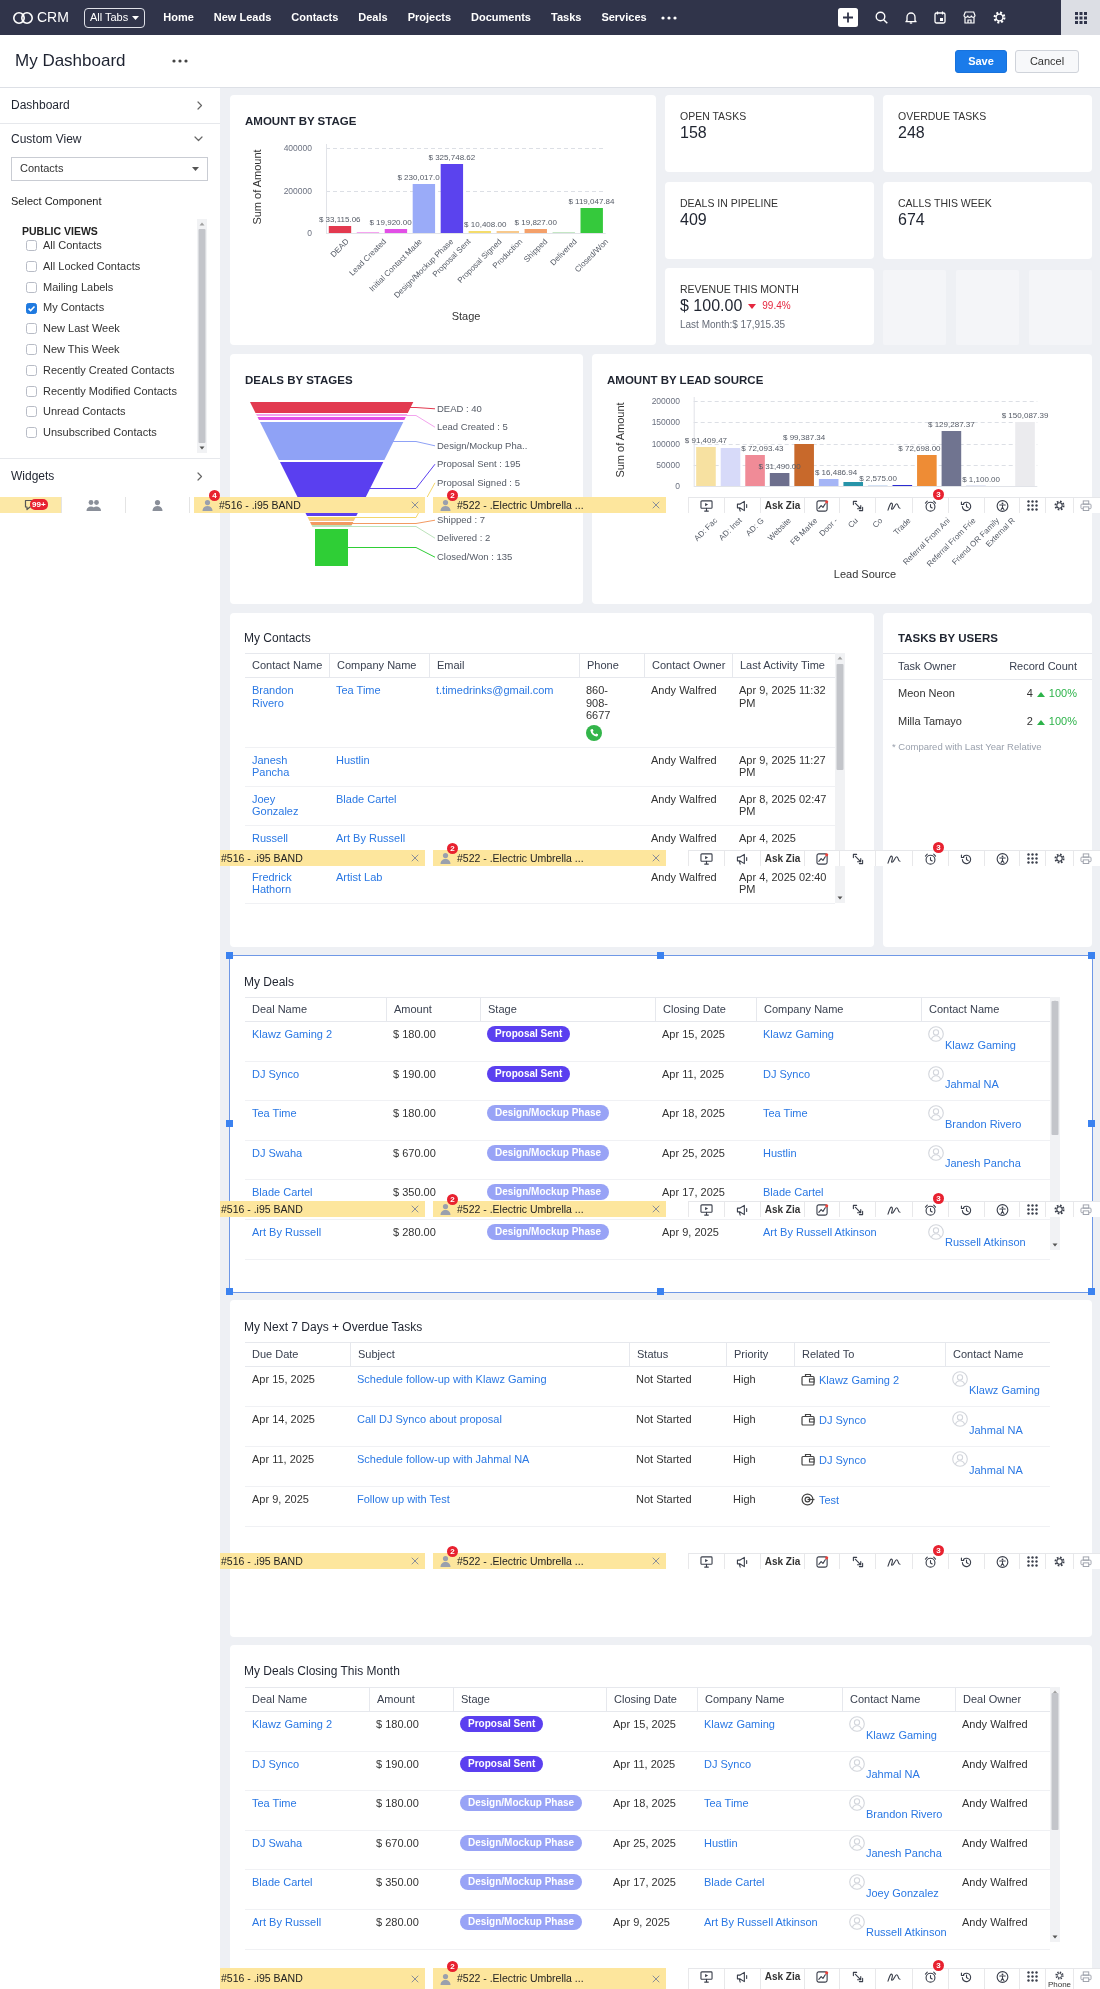 This screenshot has height=1989, width=1100. Describe the element at coordinates (109, 169) in the screenshot. I see `view-select: Contacts` at that location.